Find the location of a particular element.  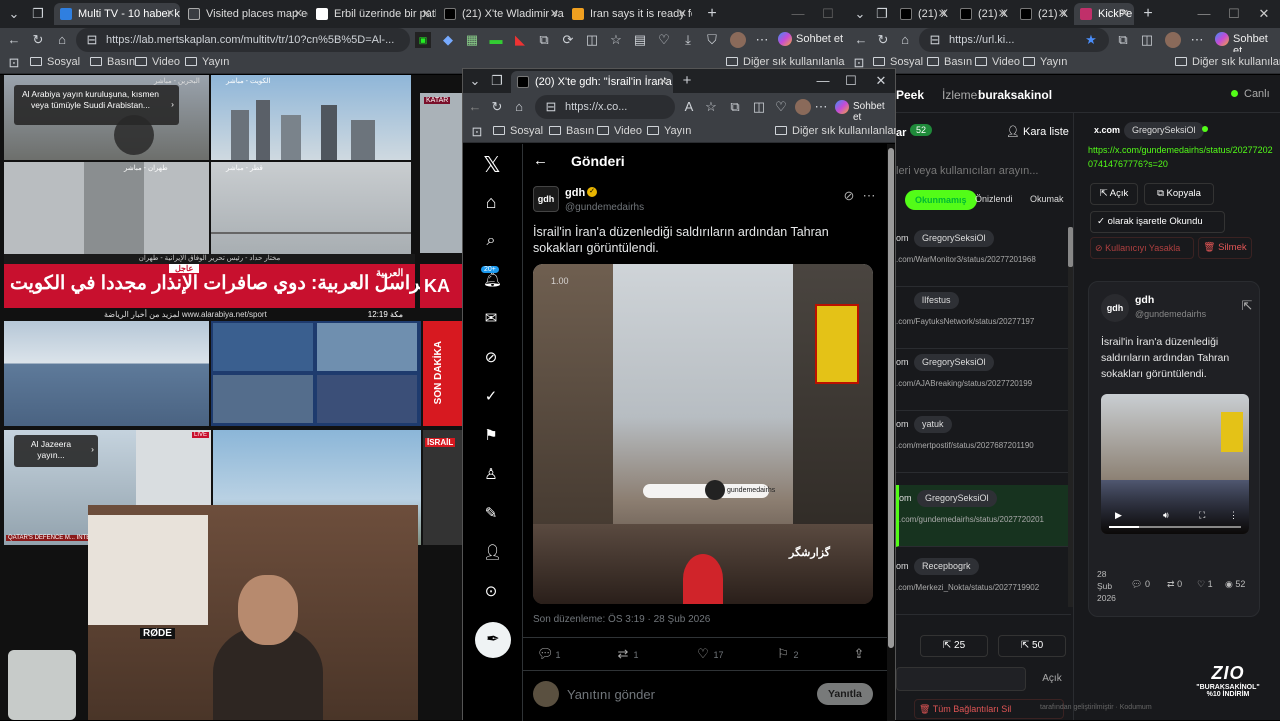

blacklist-button: 👤︎ Kara liste is located at coordinates (1037, 131).